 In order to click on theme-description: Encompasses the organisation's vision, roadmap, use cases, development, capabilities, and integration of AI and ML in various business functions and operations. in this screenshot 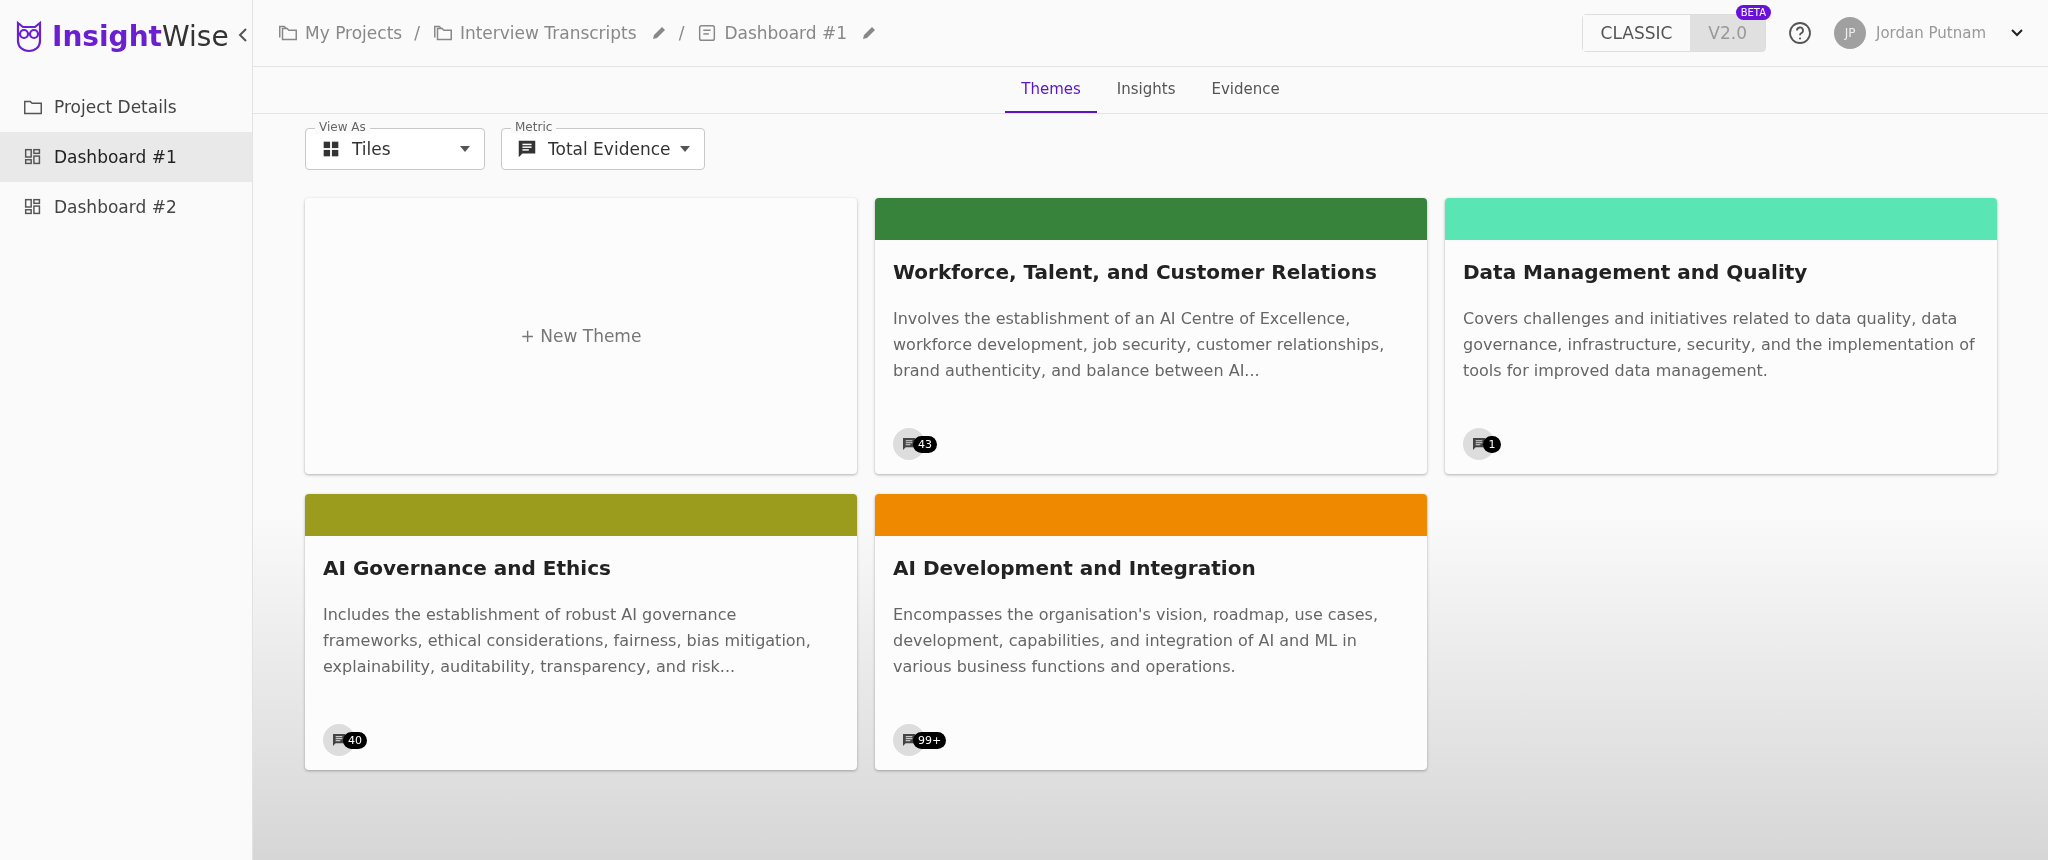, I will do `click(1136, 641)`.